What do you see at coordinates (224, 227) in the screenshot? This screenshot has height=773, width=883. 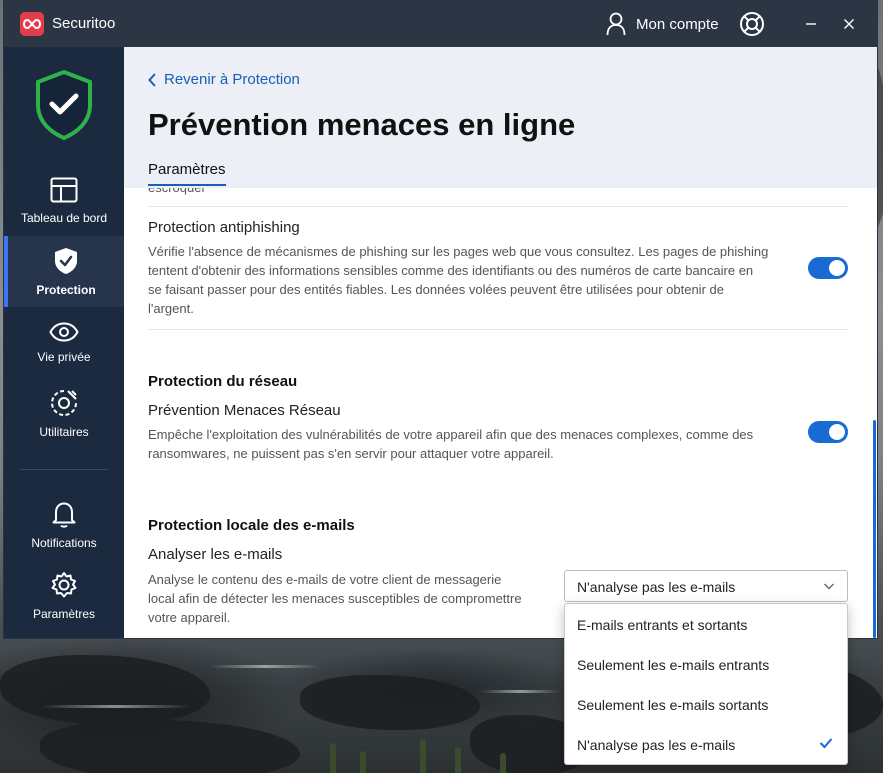 I see `setting-title-antiphishing: Protection antiphishing` at bounding box center [224, 227].